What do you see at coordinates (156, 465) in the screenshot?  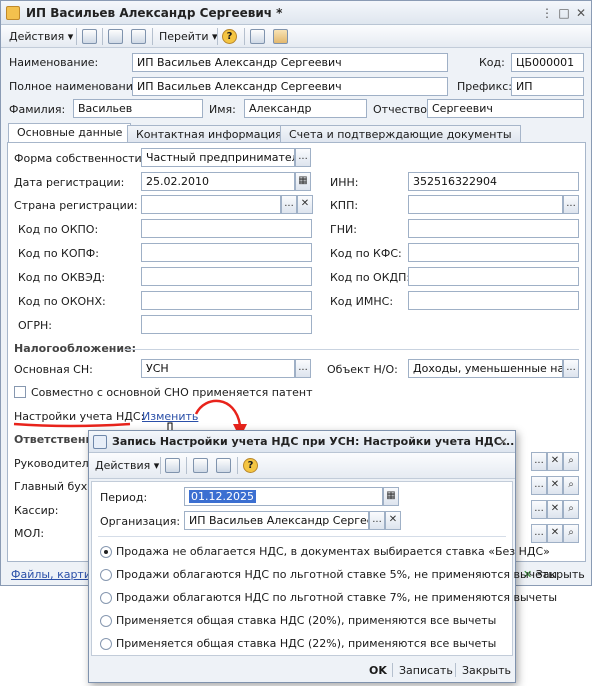 I see `dropdown-arrow-icon: ▾` at bounding box center [156, 465].